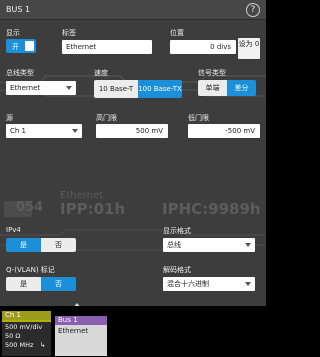 The width and height of the screenshot is (320, 357). What do you see at coordinates (188, 284) in the screenshot?
I see `decode-format-value: 混合十六进制` at bounding box center [188, 284].